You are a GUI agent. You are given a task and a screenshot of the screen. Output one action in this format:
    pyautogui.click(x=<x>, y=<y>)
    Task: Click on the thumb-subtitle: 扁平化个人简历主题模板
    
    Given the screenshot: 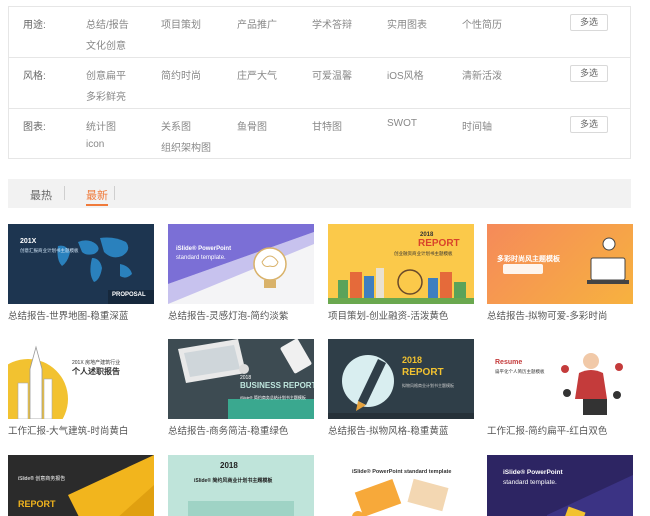 What is the action you would take?
    pyautogui.click(x=520, y=371)
    